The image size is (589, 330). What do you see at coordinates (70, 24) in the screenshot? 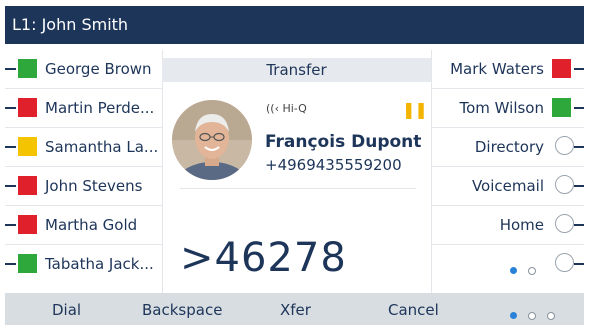
I see `line-title: L1: John Smith` at bounding box center [70, 24].